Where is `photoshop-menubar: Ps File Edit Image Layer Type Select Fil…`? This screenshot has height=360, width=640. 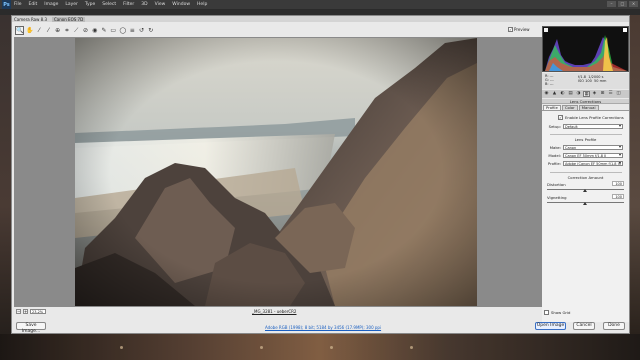 photoshop-menubar: Ps File Edit Image Layer Type Select Fil… is located at coordinates (320, 4).